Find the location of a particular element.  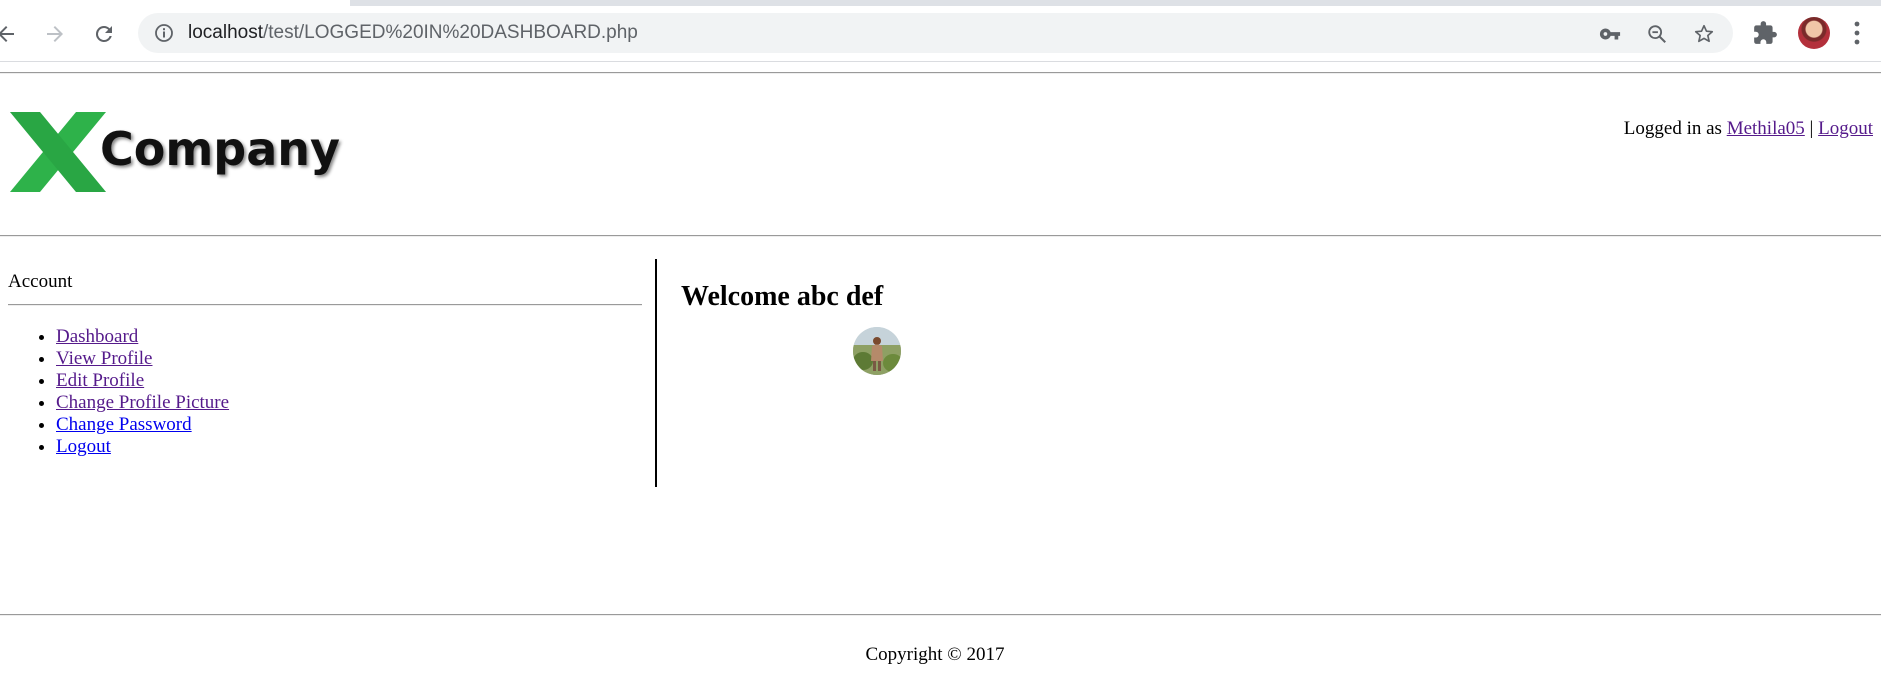

toolbar-divider is located at coordinates (940, 61).